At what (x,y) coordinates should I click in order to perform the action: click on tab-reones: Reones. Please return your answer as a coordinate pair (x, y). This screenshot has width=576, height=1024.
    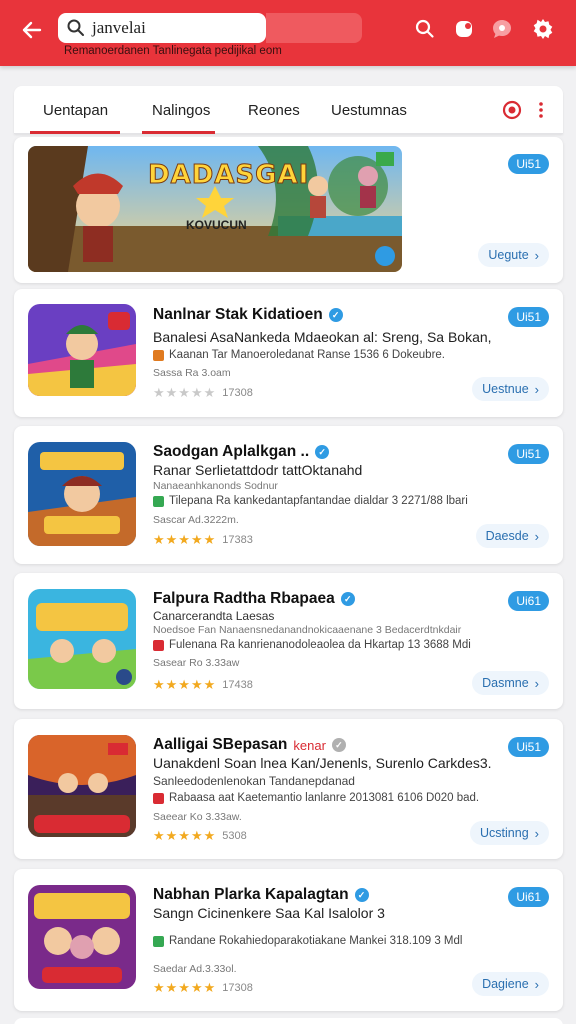
    Looking at the image, I should click on (274, 110).